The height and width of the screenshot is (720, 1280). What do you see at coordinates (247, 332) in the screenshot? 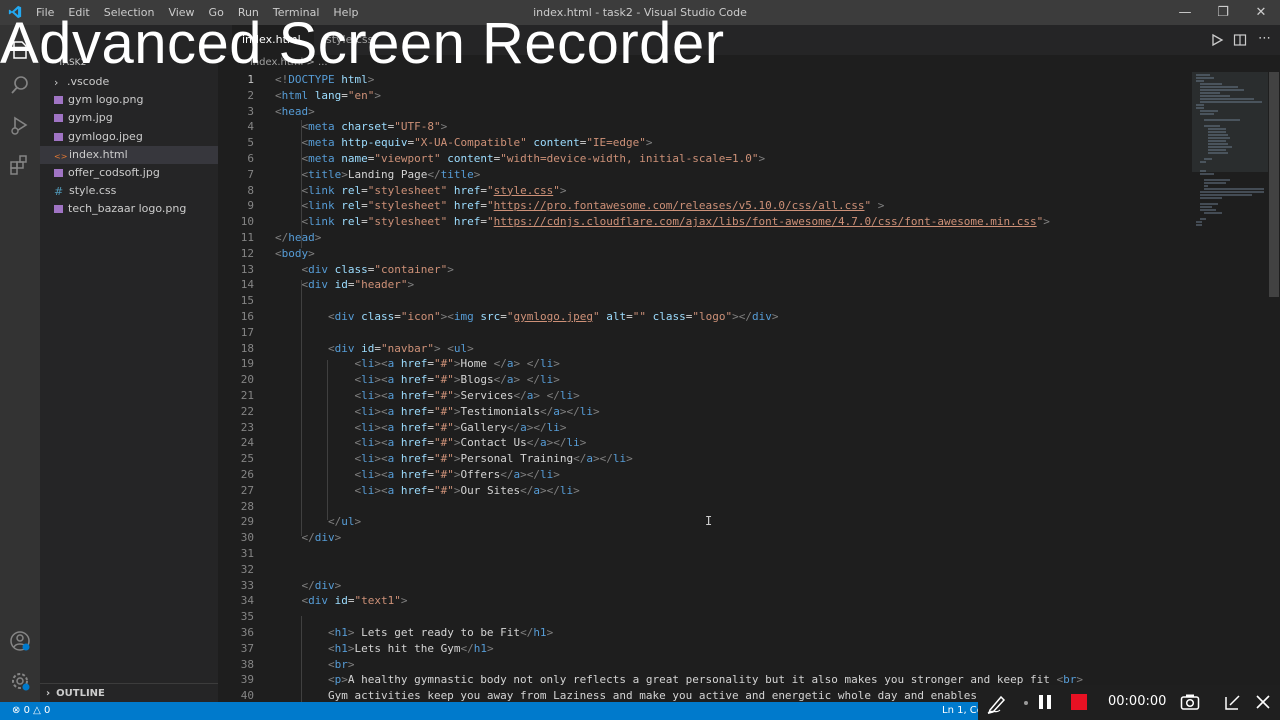
I see `line-number: 17` at bounding box center [247, 332].